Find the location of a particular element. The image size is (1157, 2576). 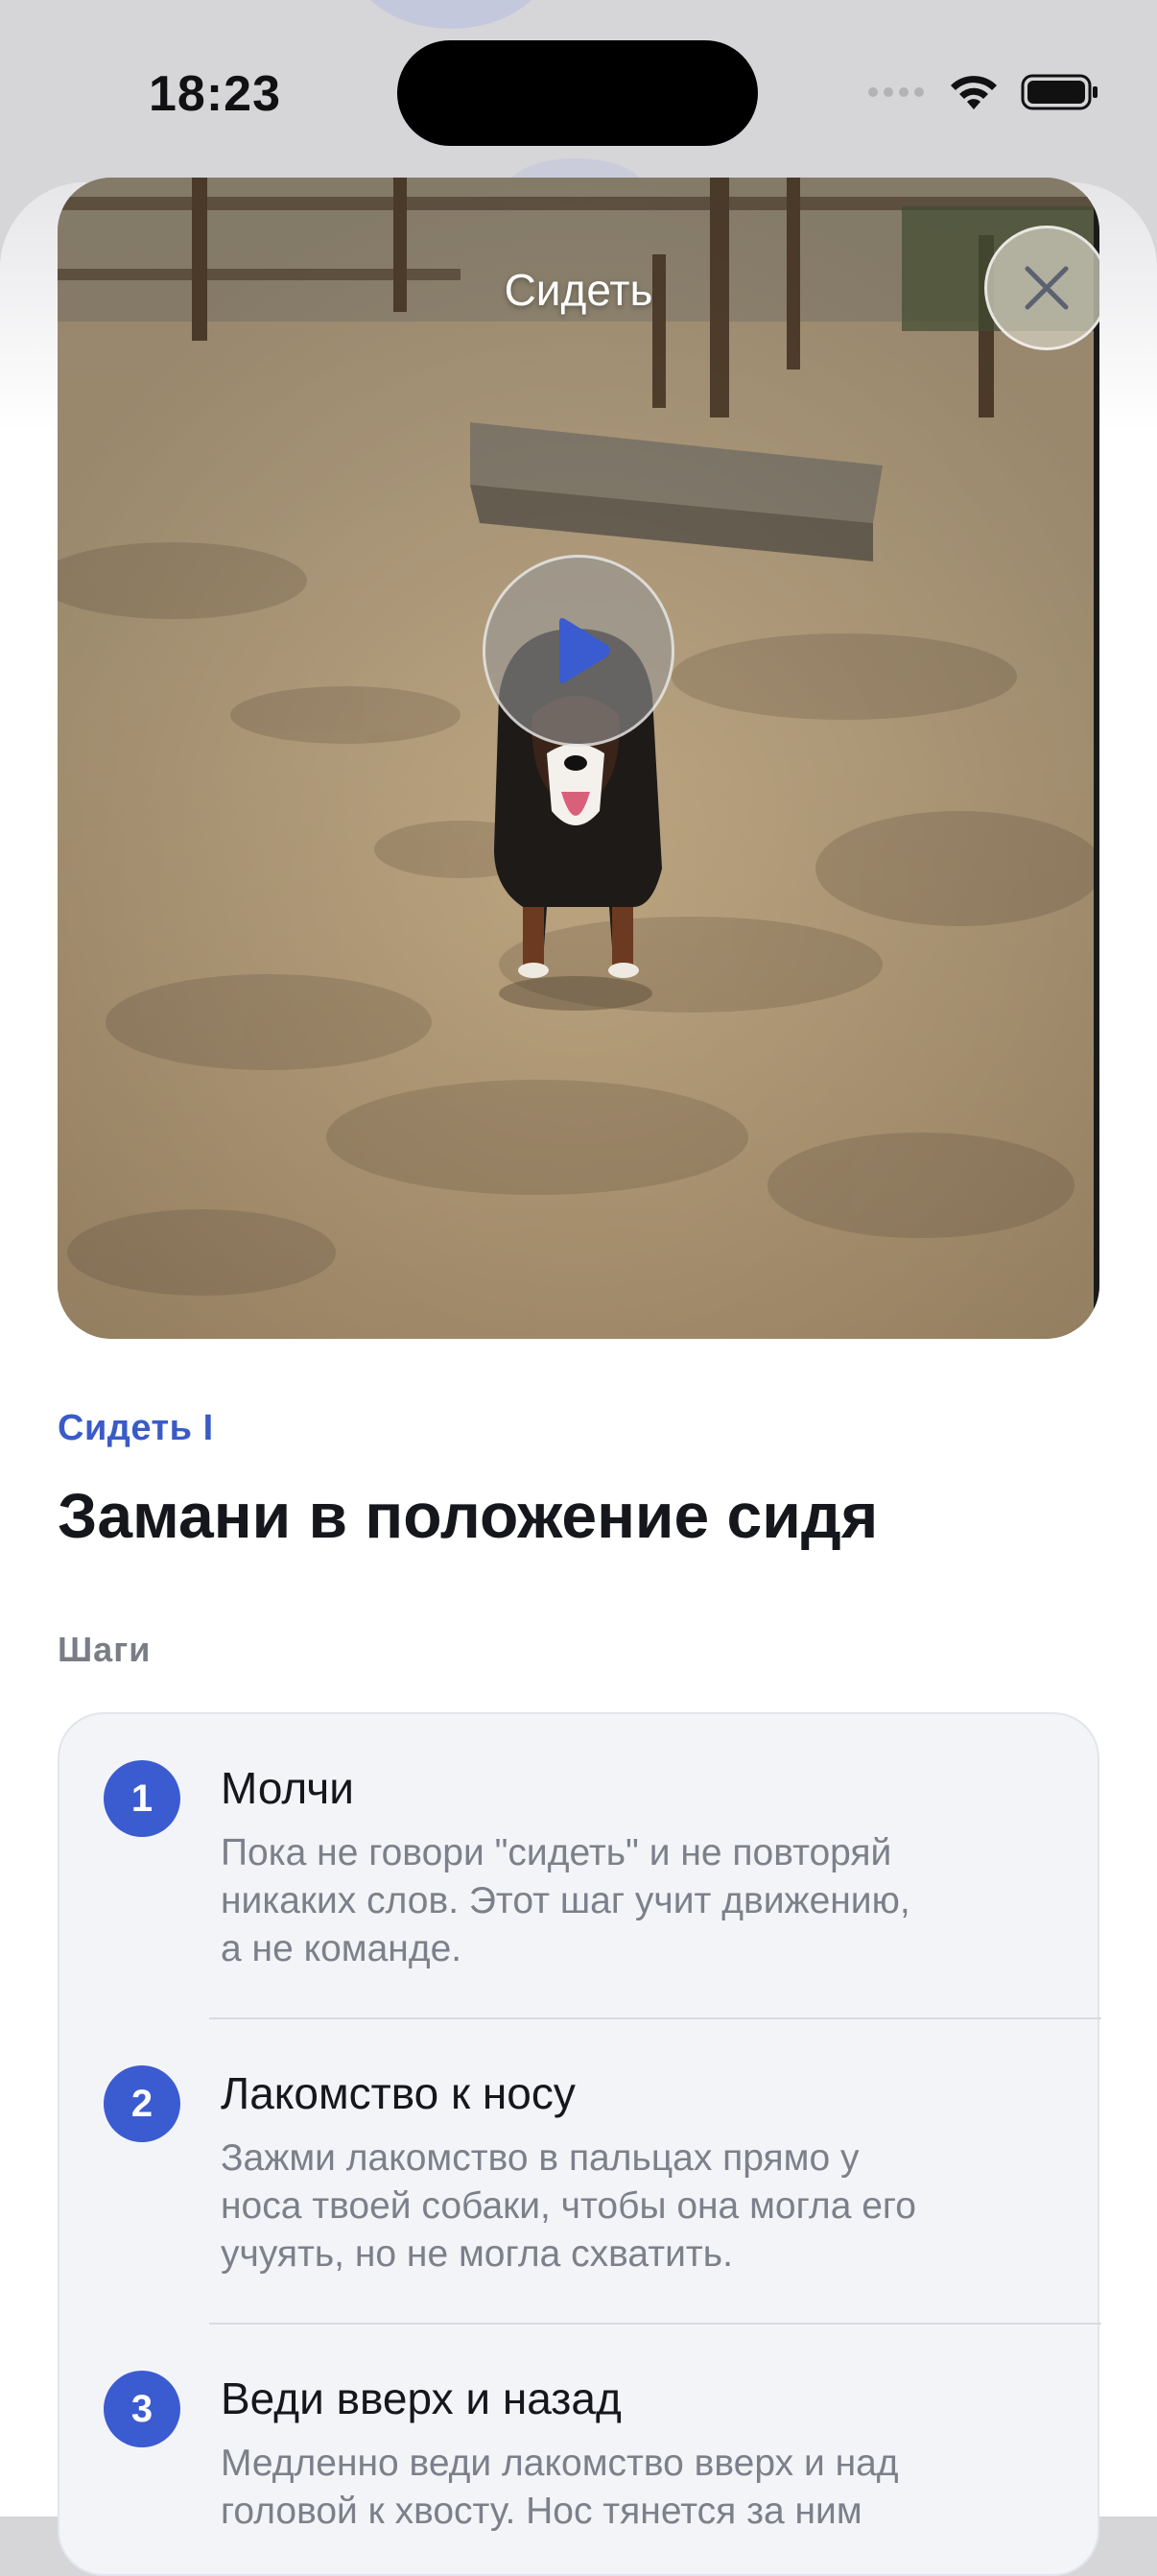

status-icons is located at coordinates (983, 92).